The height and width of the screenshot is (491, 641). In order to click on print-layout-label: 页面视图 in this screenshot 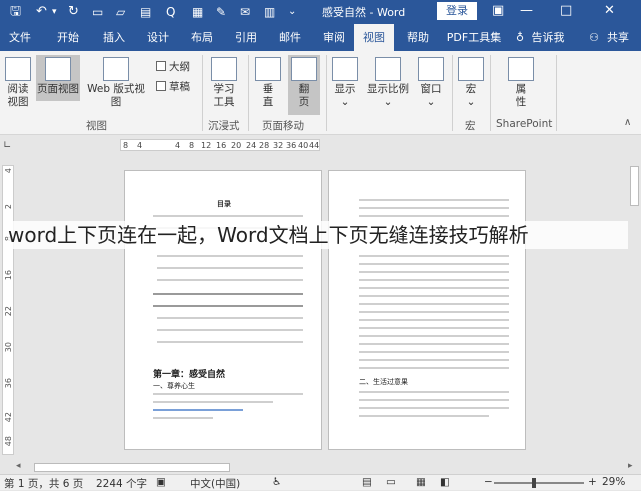, I will do `click(58, 89)`.